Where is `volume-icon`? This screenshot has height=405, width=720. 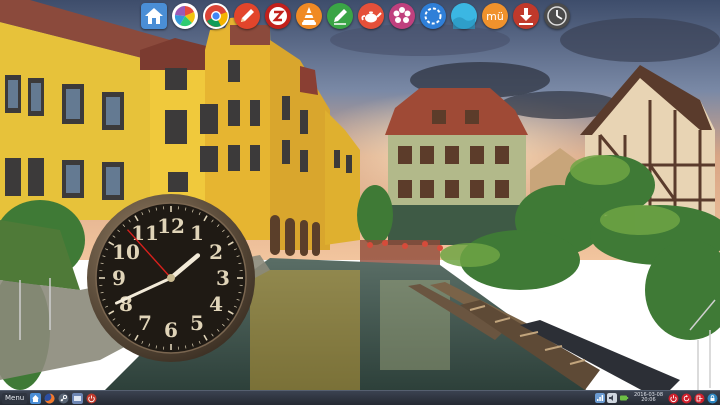 volume-icon is located at coordinates (611, 398).